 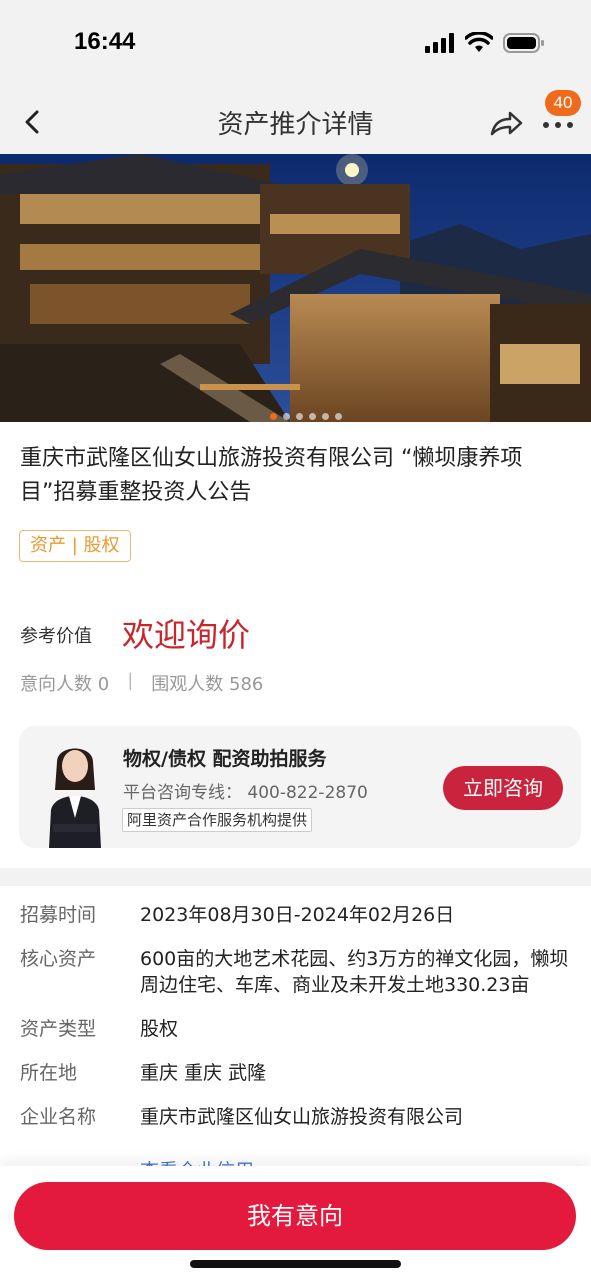 I want to click on info-row-recruit-time: 招募时间 2023年08月30日-2024年02月26日, so click(x=298, y=915).